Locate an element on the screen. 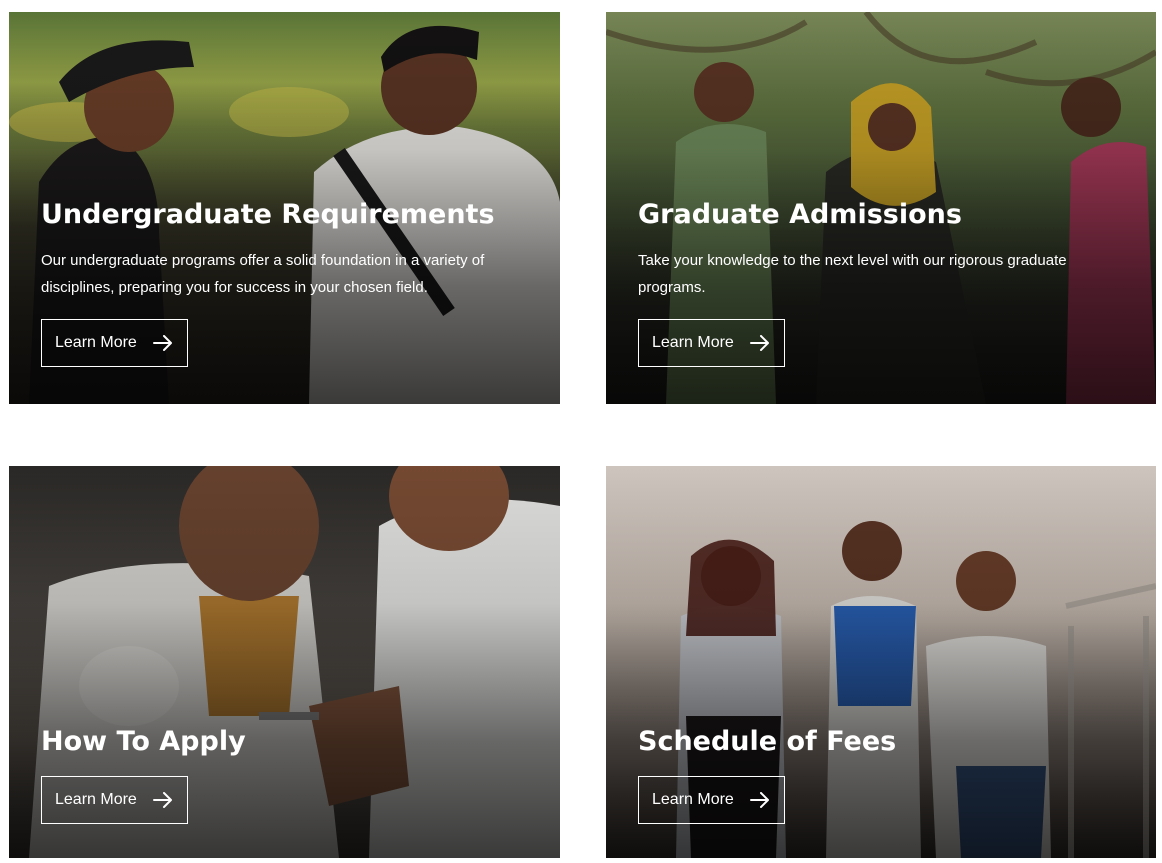  card-title: Undergraduate Requirements is located at coordinates (268, 214).